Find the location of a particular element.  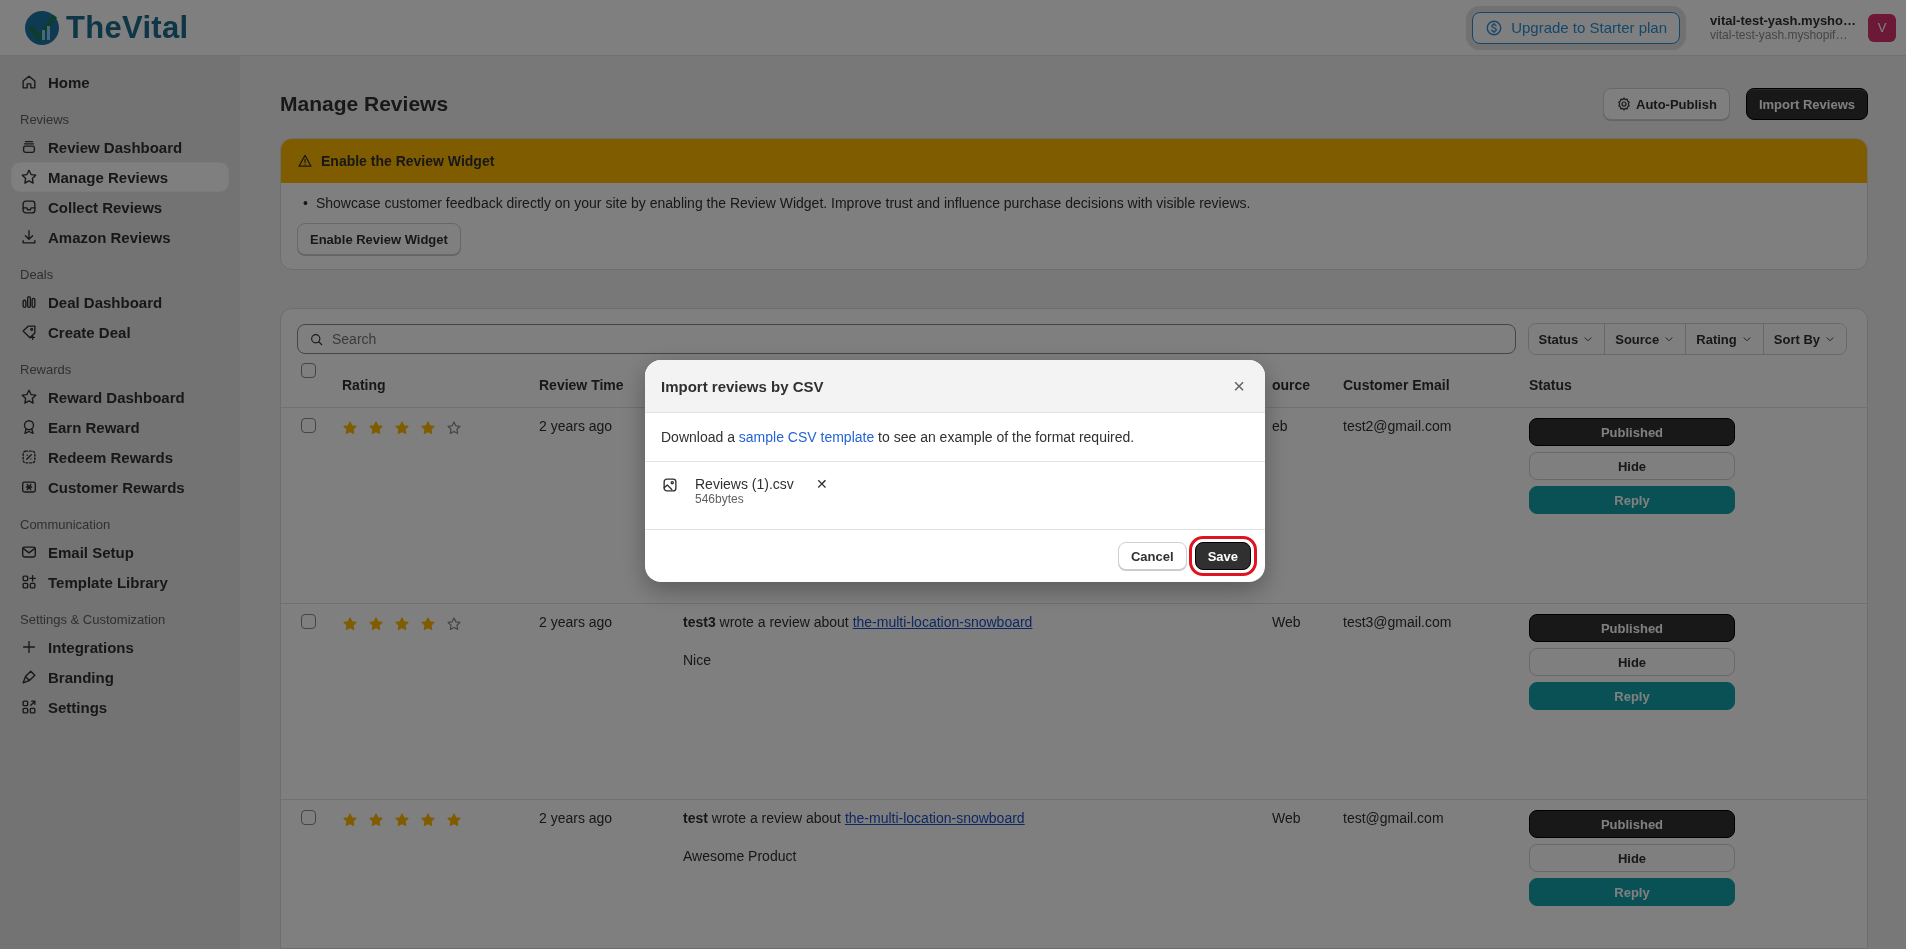

grid-plus-icon is located at coordinates (29, 582).